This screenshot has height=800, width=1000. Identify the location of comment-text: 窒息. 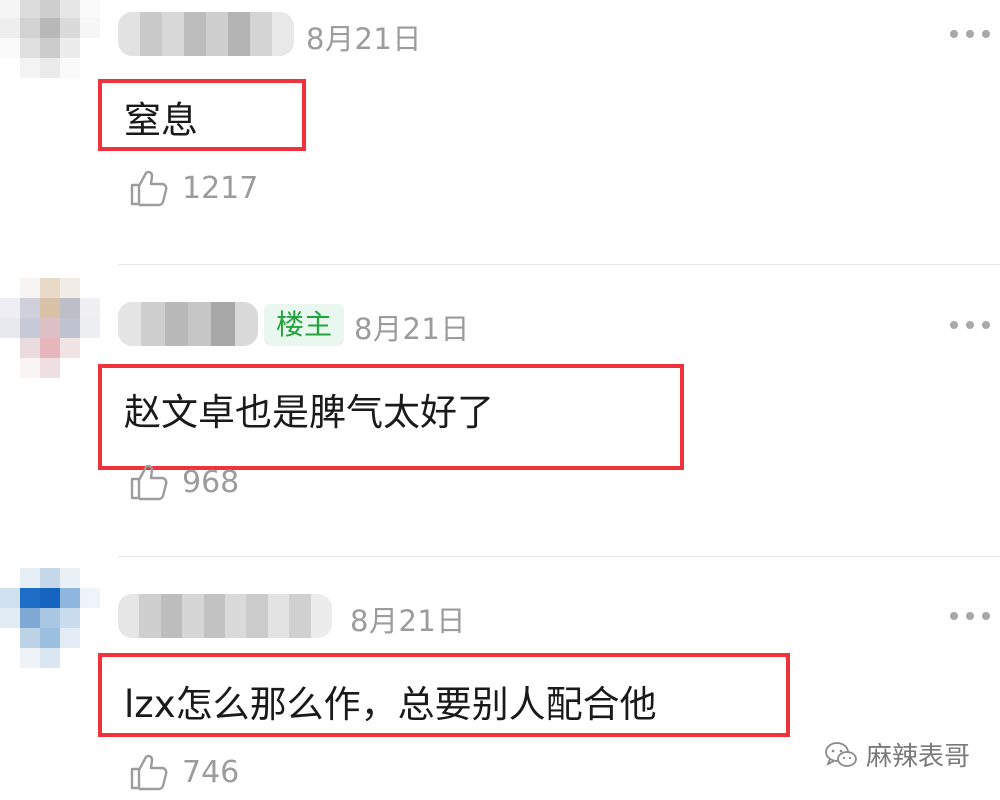
(161, 120).